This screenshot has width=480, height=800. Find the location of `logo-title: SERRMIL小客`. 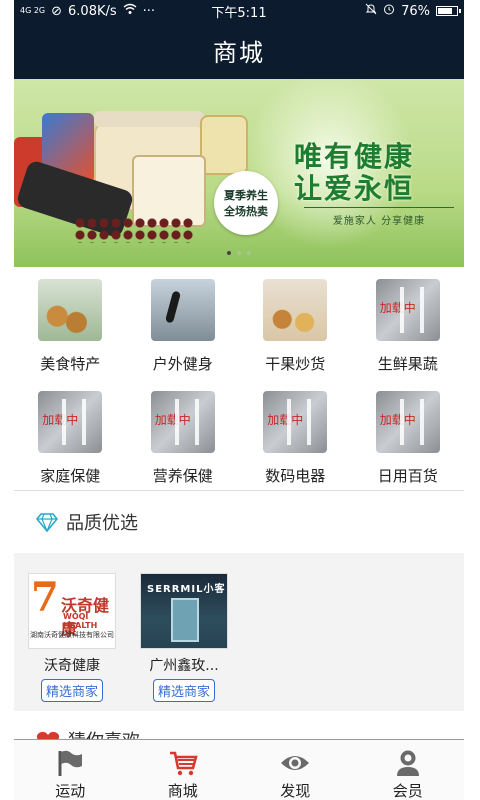

logo-title: SERRMIL小客 is located at coordinates (186, 589).